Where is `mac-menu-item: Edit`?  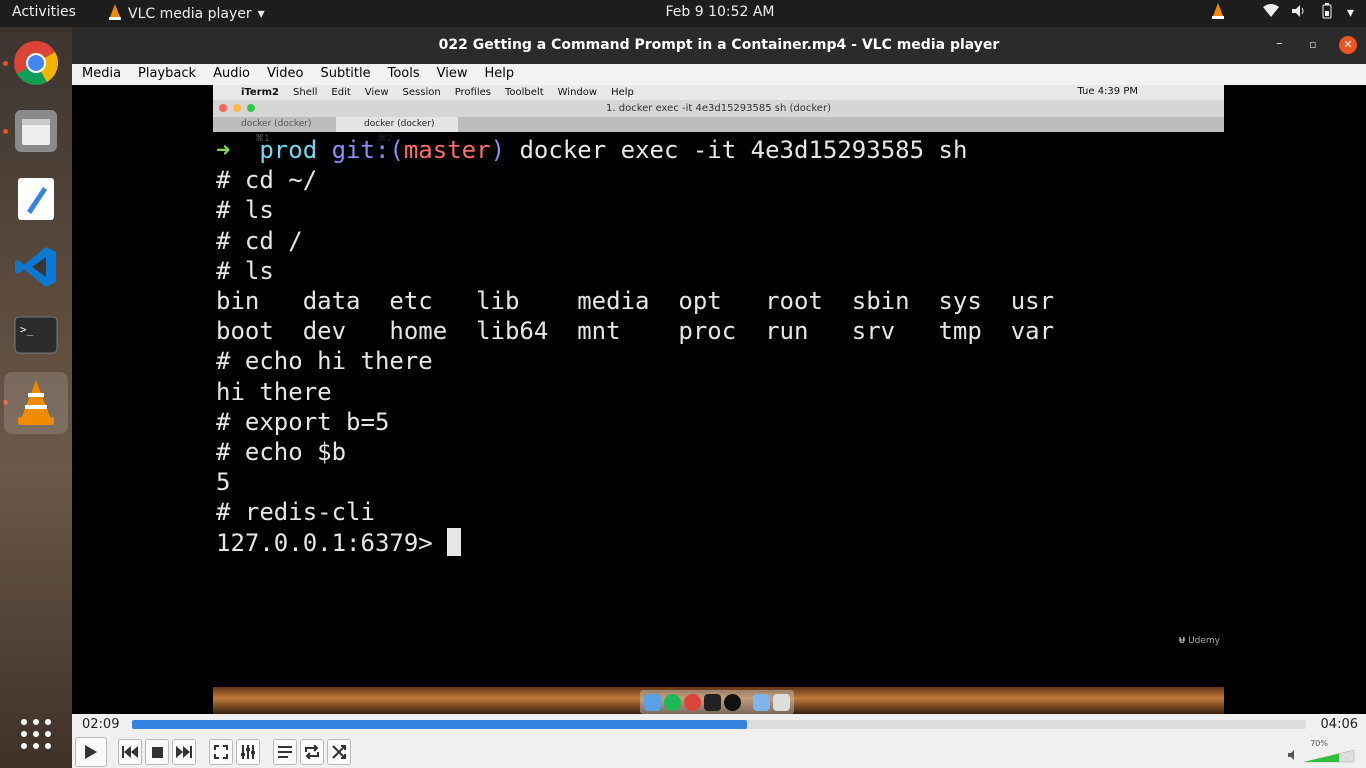 mac-menu-item: Edit is located at coordinates (341, 92).